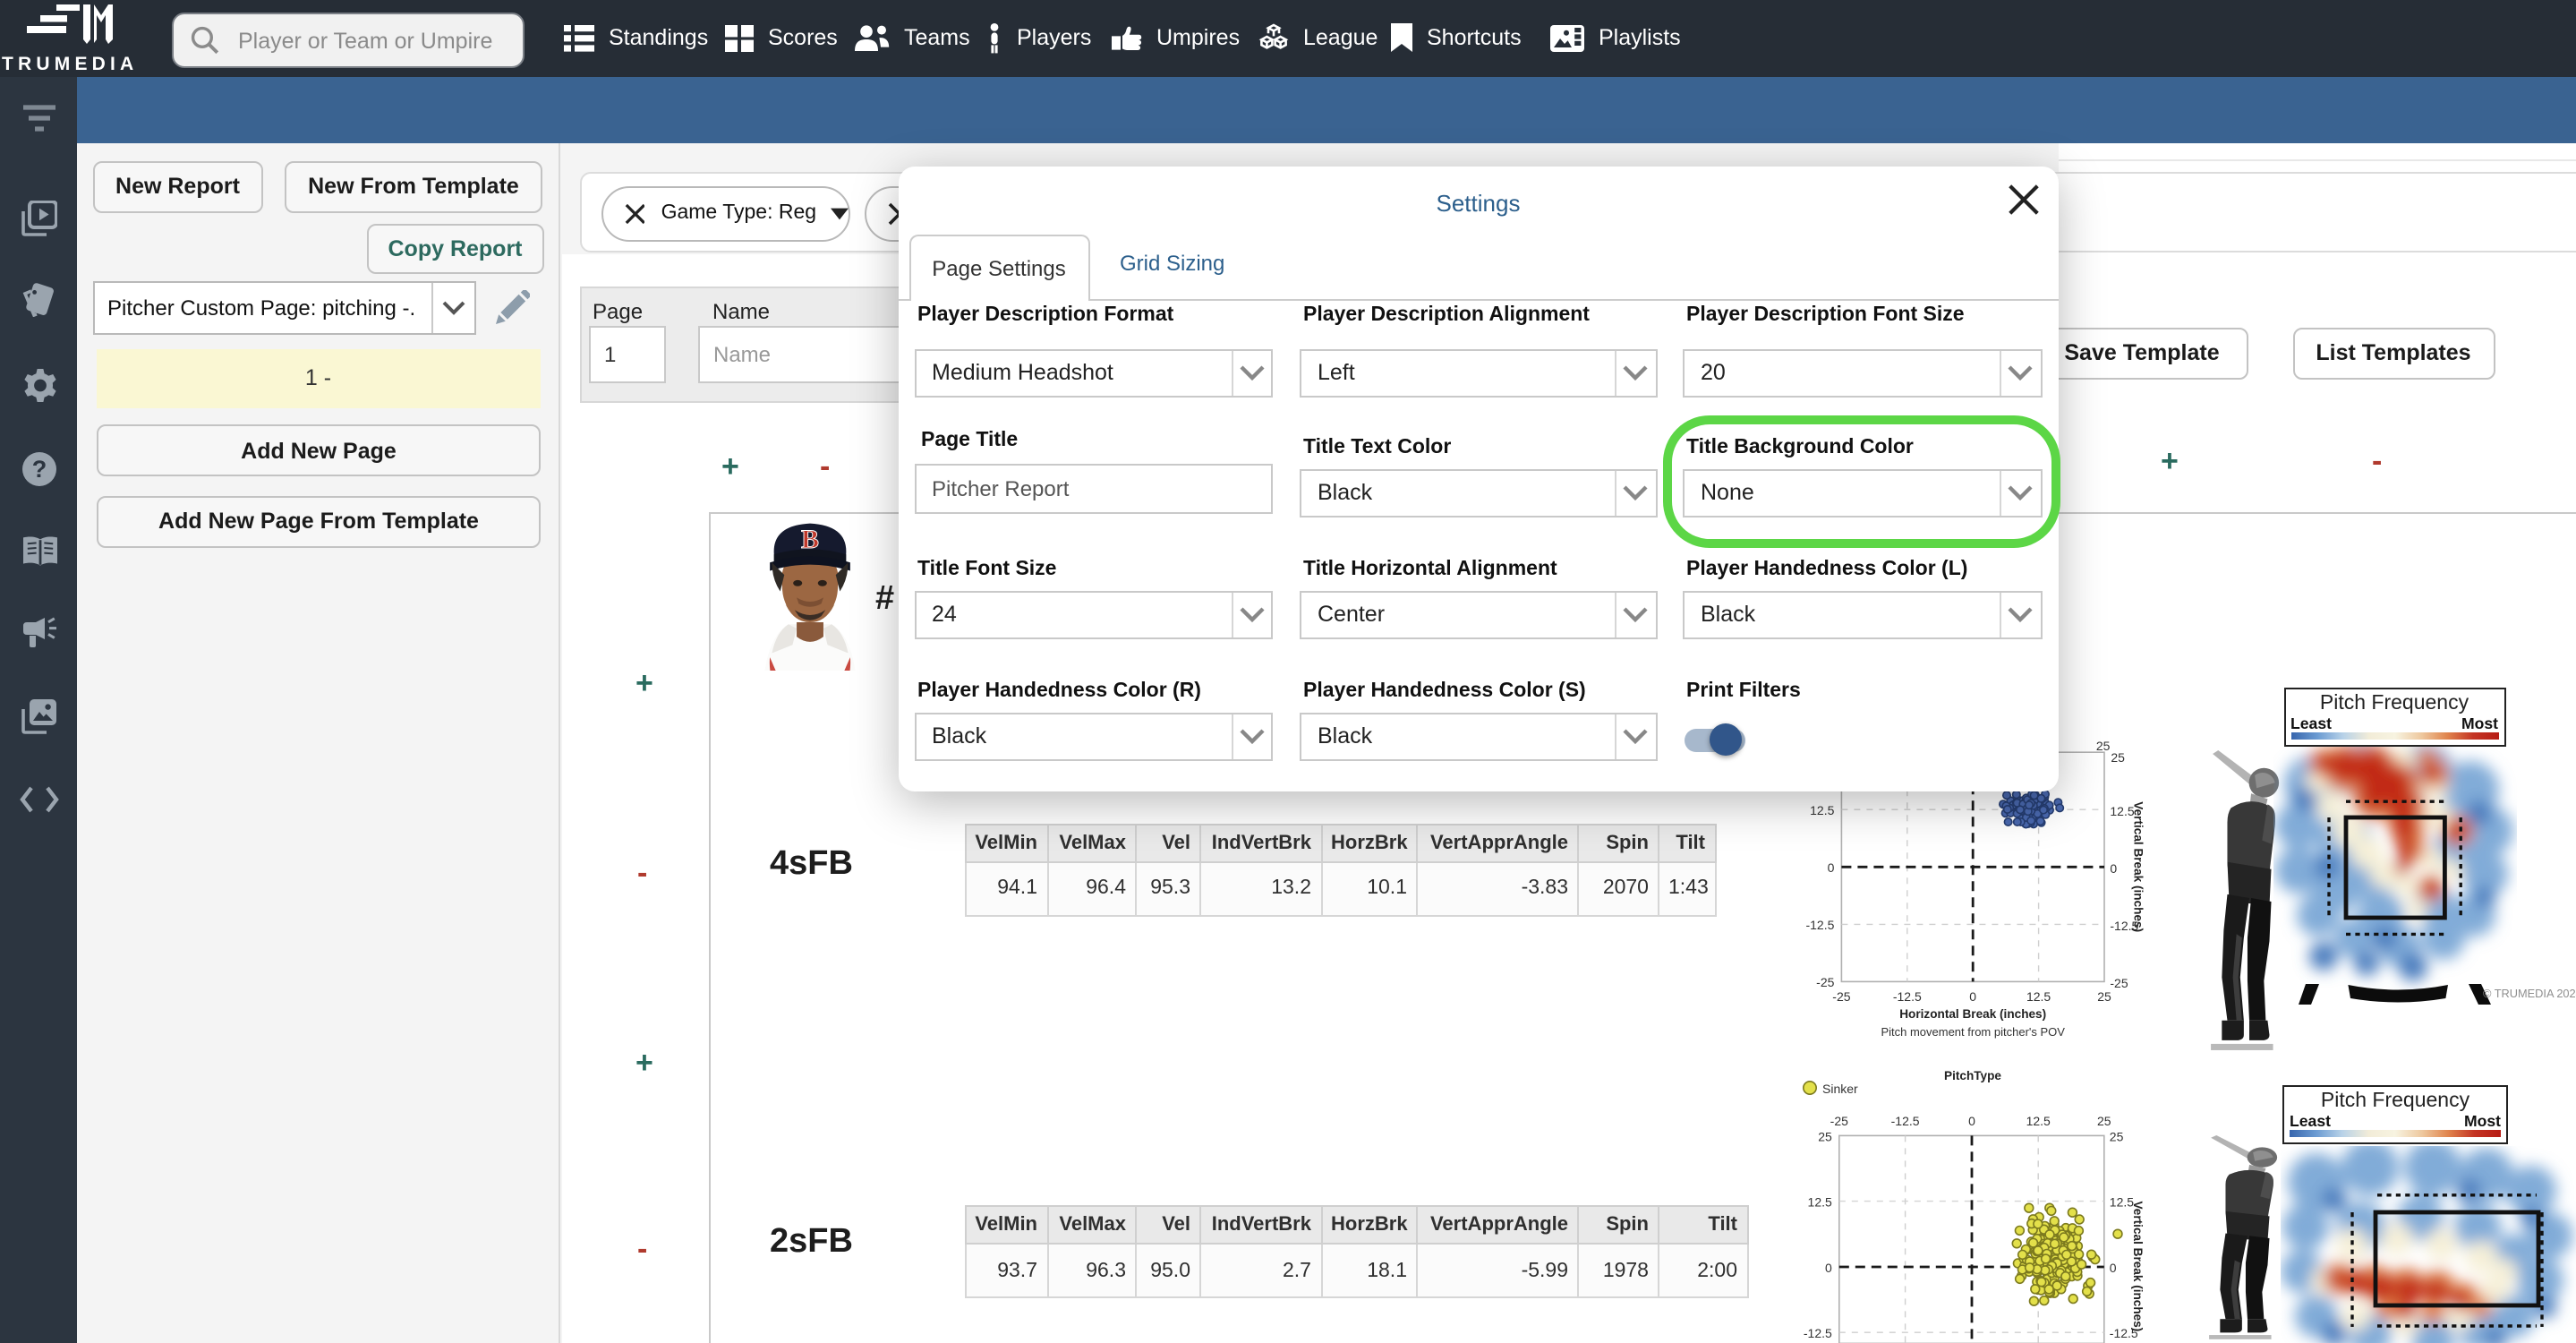  I want to click on svg-text:Pitch movement from pitcher's: Pitch movement from pitcher's POV, so click(1973, 1032).